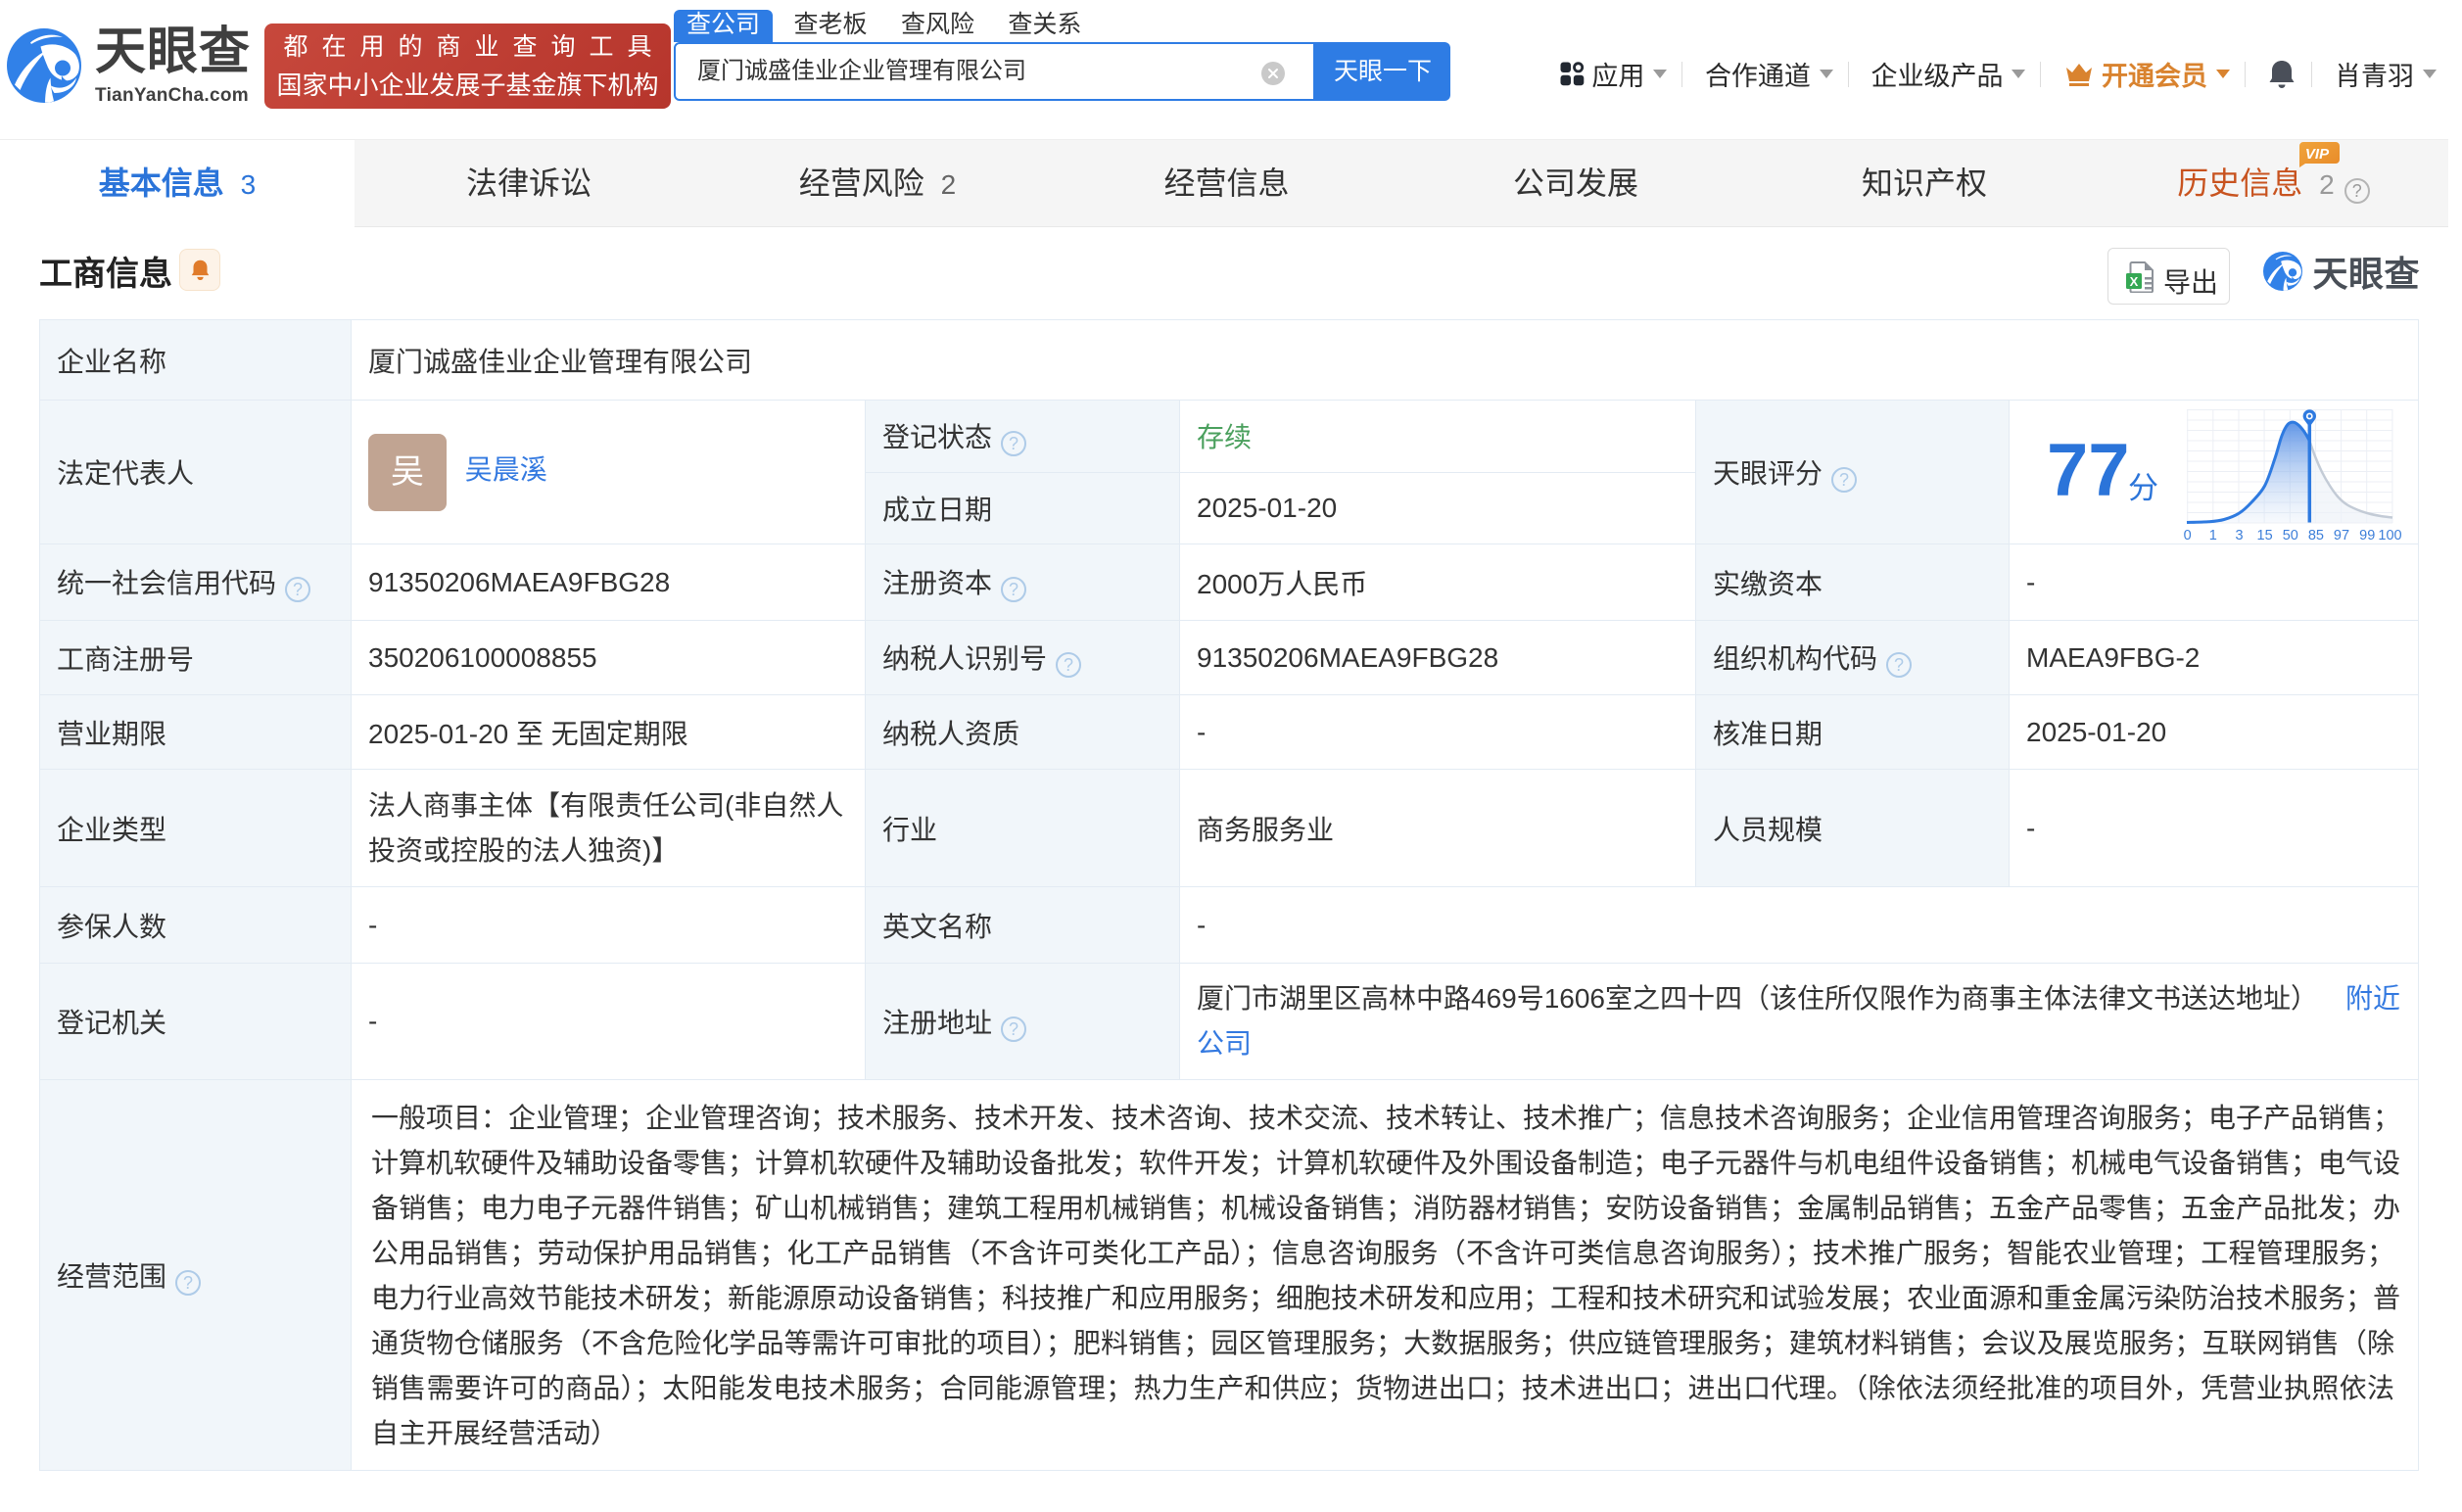 The image size is (2462, 1512). I want to click on svg-text: VIP, so click(2317, 154).